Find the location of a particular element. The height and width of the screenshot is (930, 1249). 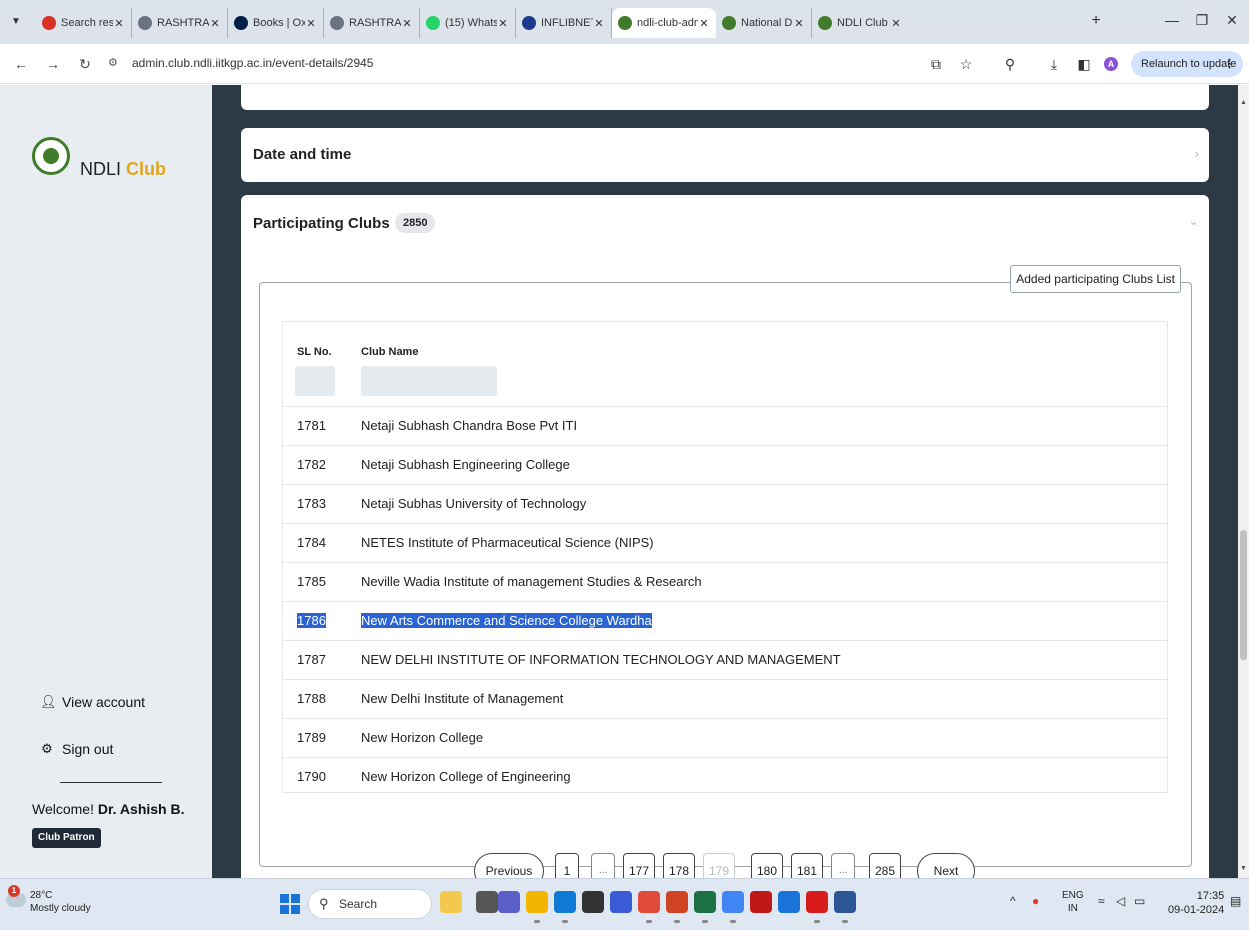

edge-icon is located at coordinates (565, 907).